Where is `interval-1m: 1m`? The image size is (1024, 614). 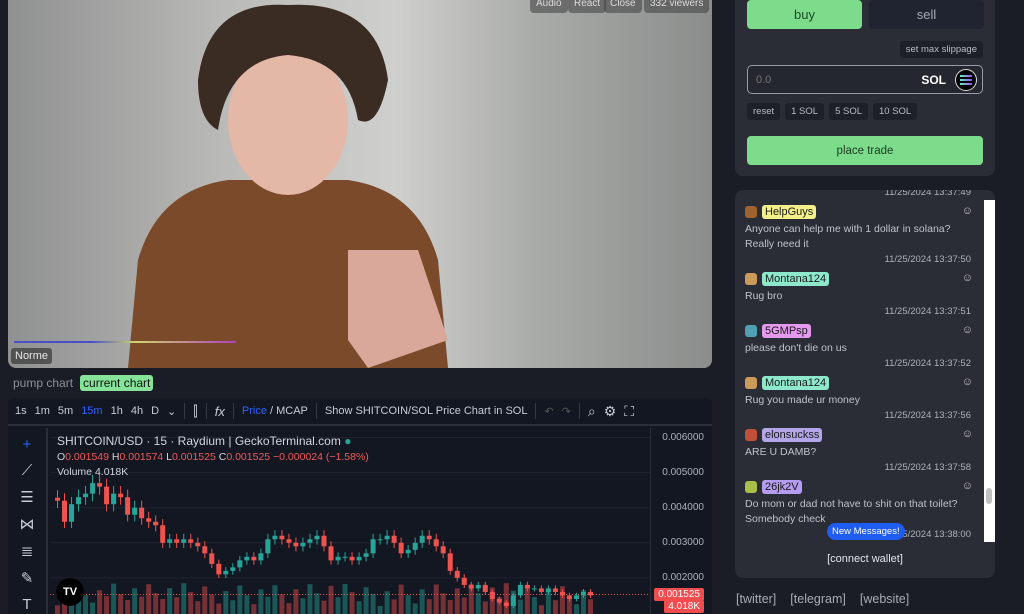
interval-1m: 1m is located at coordinates (42, 411).